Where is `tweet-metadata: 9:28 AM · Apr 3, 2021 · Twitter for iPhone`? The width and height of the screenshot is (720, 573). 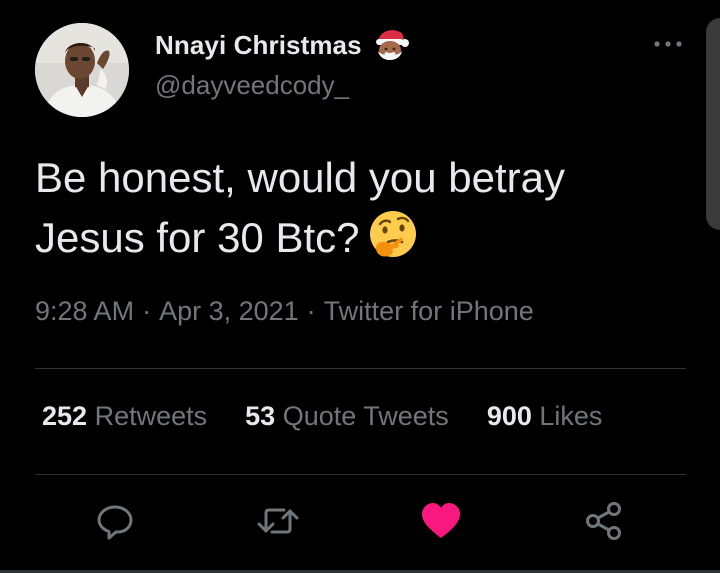
tweet-metadata: 9:28 AM · Apr 3, 2021 · Twitter for iPhone is located at coordinates (284, 311).